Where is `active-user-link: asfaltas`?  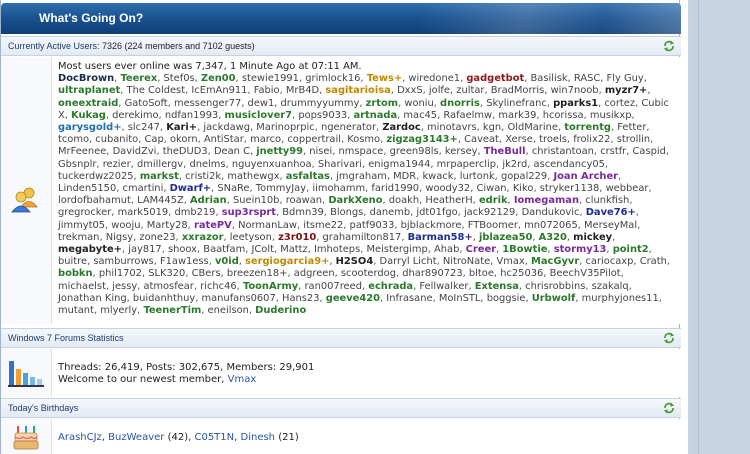
active-user-link: asfaltas is located at coordinates (308, 176).